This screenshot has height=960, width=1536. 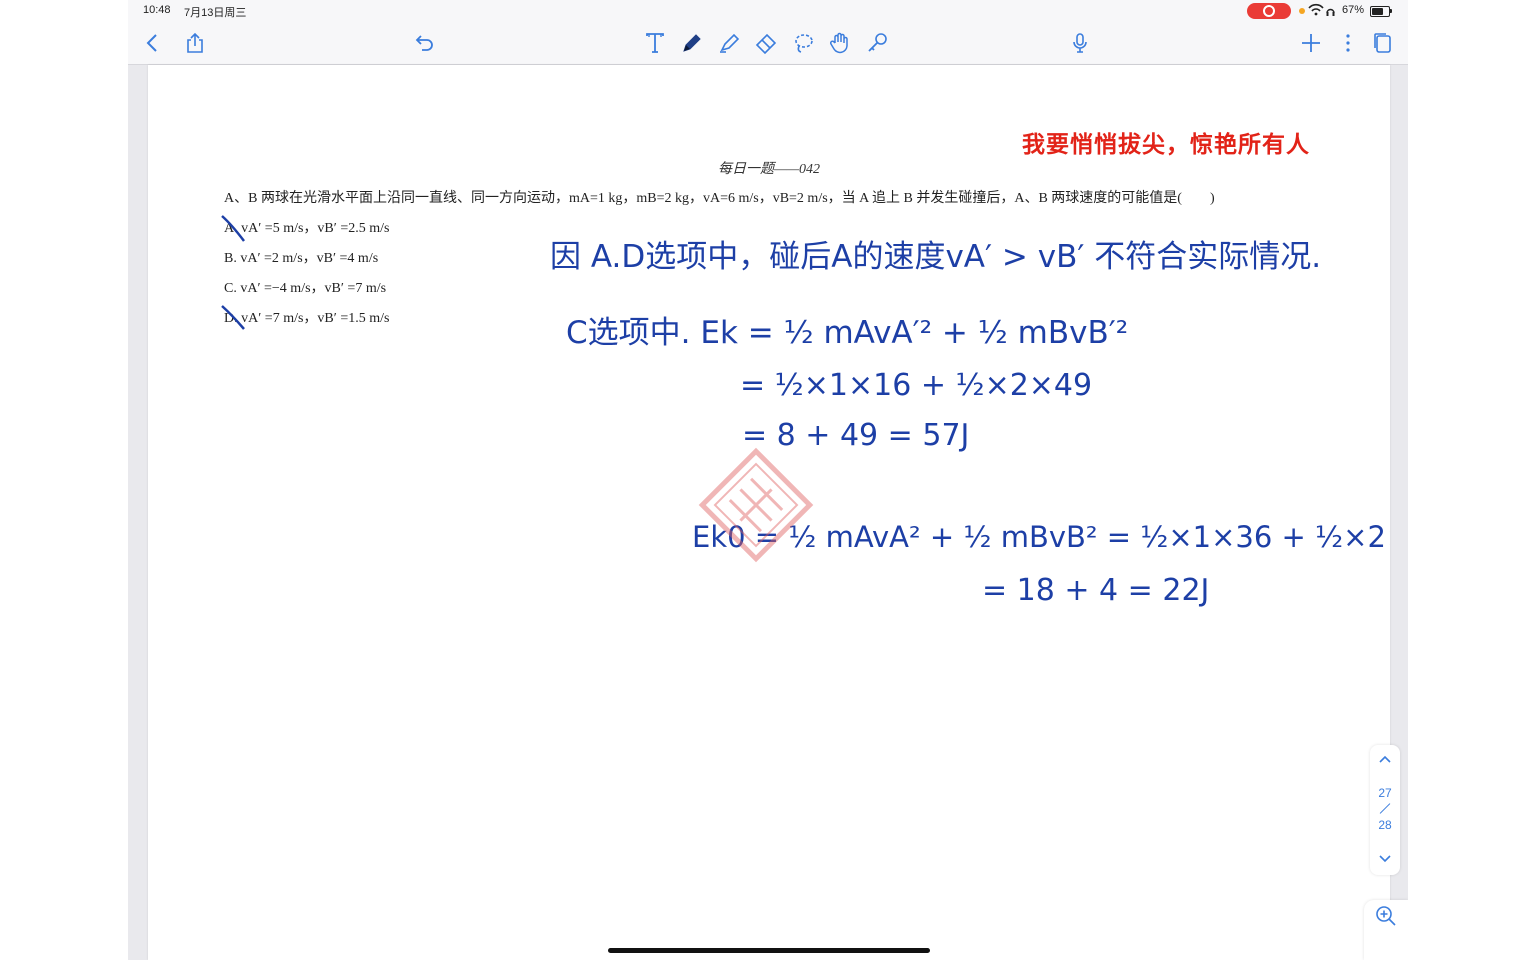 I want to click on battery-fill, so click(x=1377, y=11).